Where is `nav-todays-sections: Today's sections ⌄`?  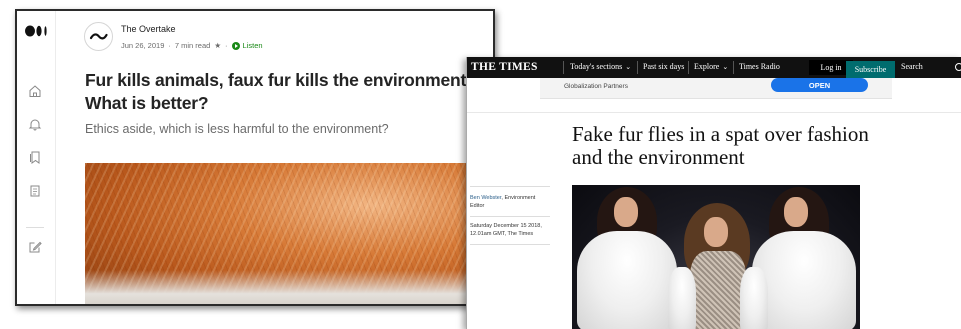
nav-todays-sections: Today's sections ⌄ is located at coordinates (600, 66).